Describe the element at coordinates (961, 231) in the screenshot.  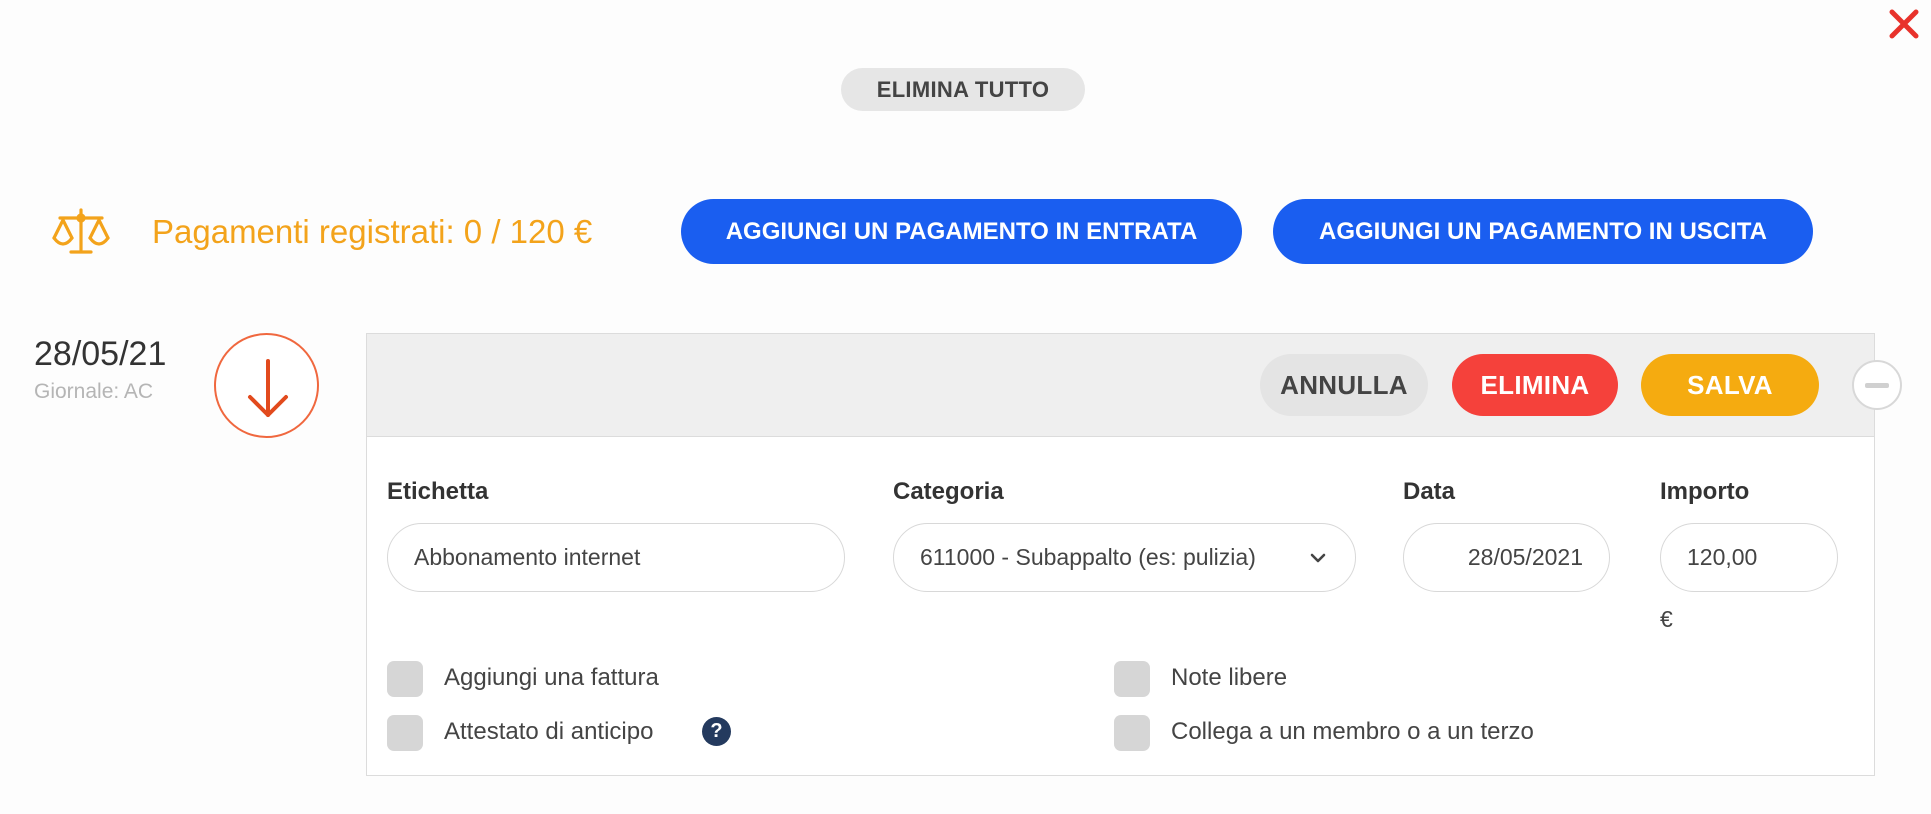
I see `add-incoming-payment-button: AGGIUNGI UN PAGAMENTO IN ENTRATA` at that location.